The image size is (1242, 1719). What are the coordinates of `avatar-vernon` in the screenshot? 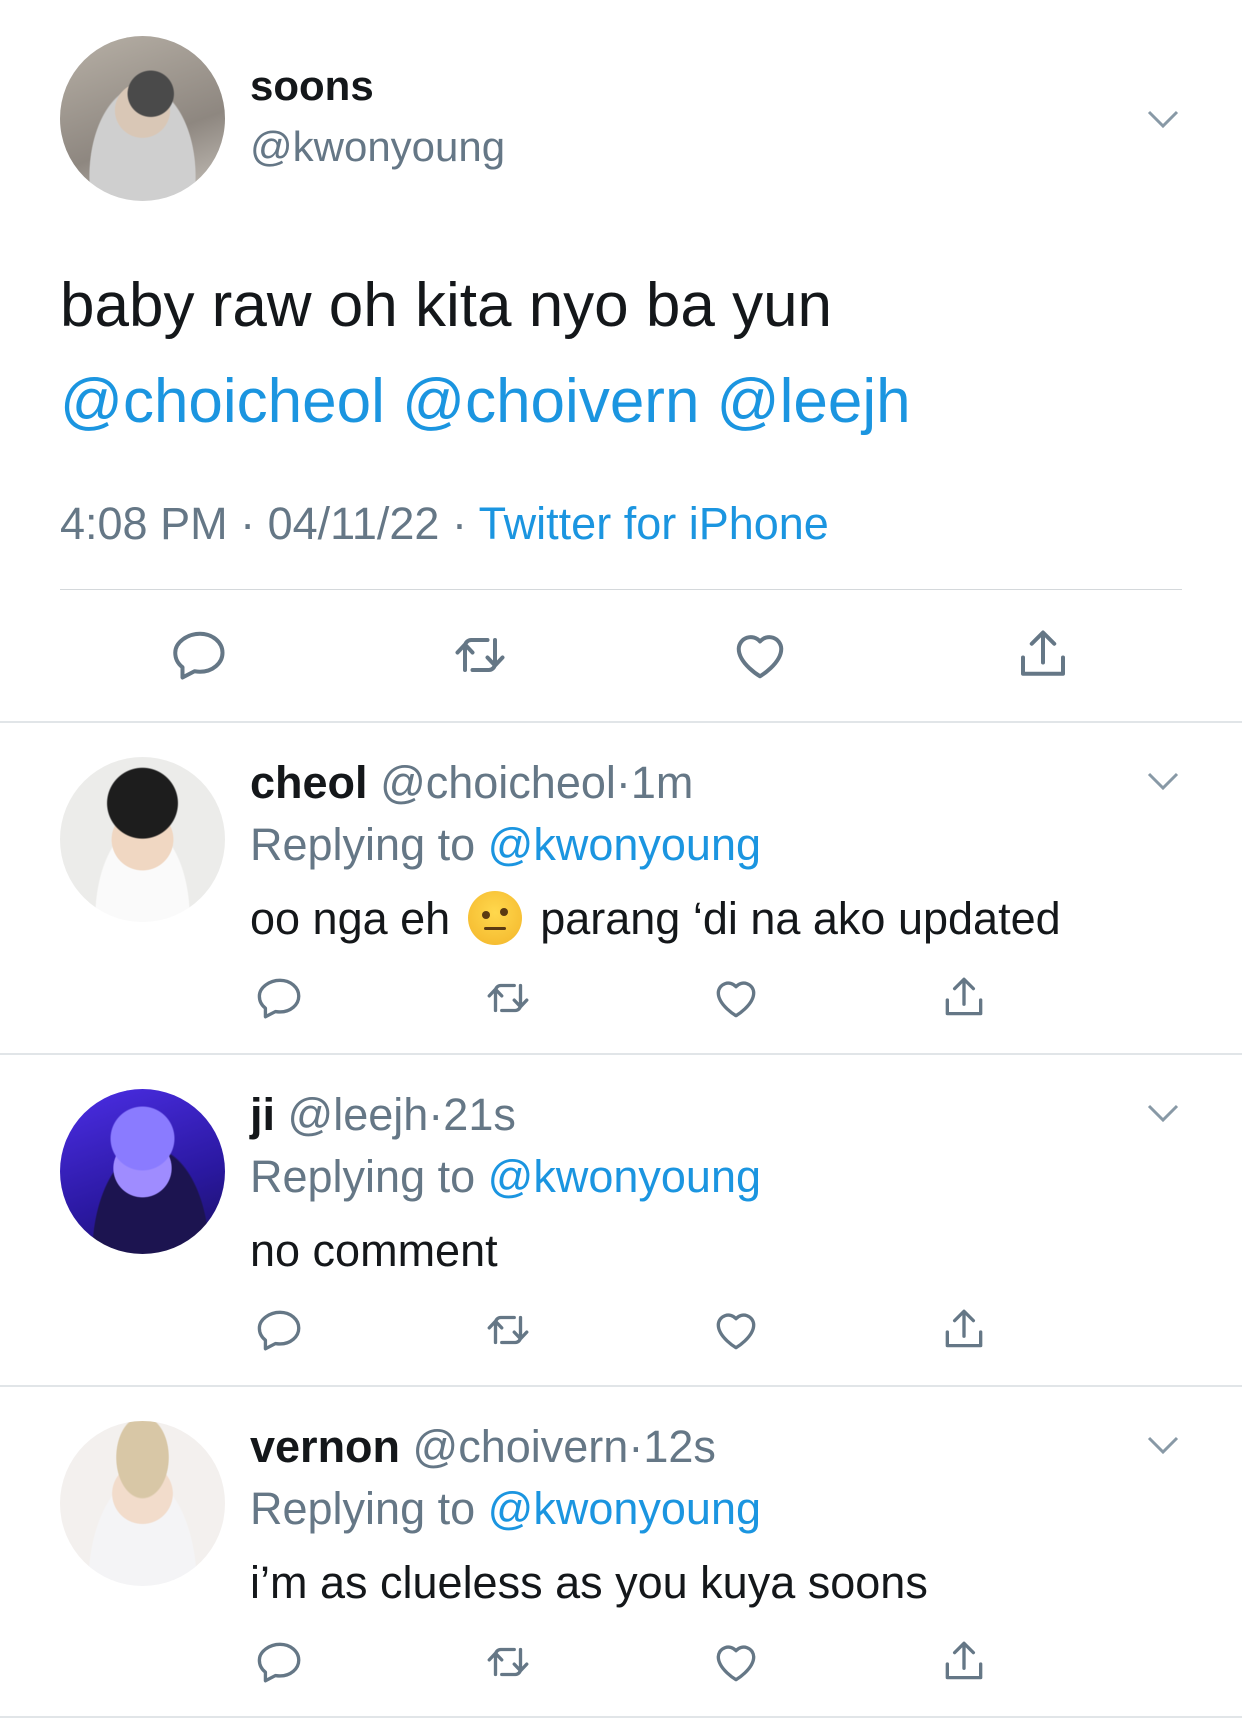 It's located at (142, 1503).